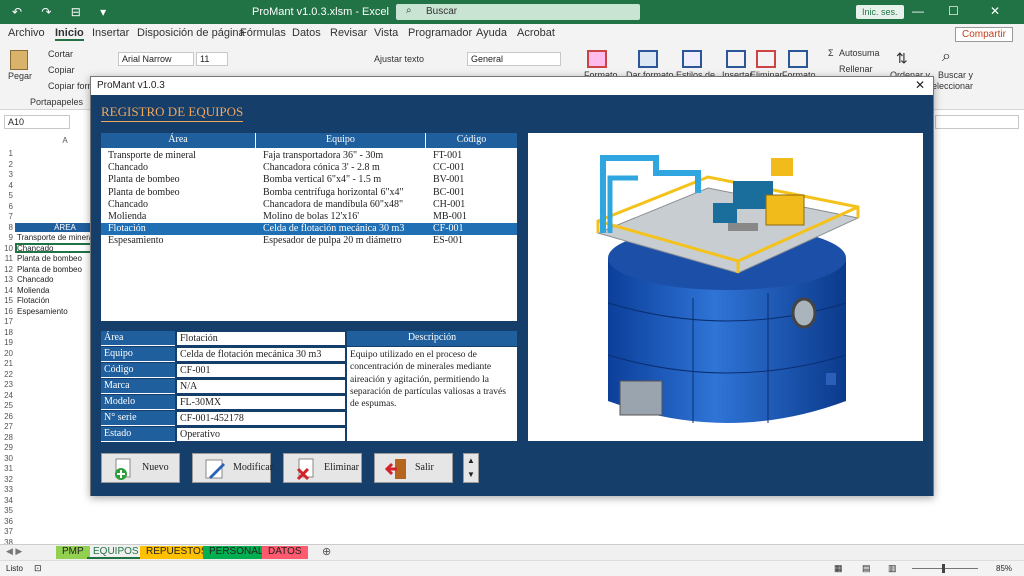 Image resolution: width=1024 pixels, height=576 pixels. Describe the element at coordinates (866, 568) in the screenshot. I see `page-layout-icon: ▤` at that location.